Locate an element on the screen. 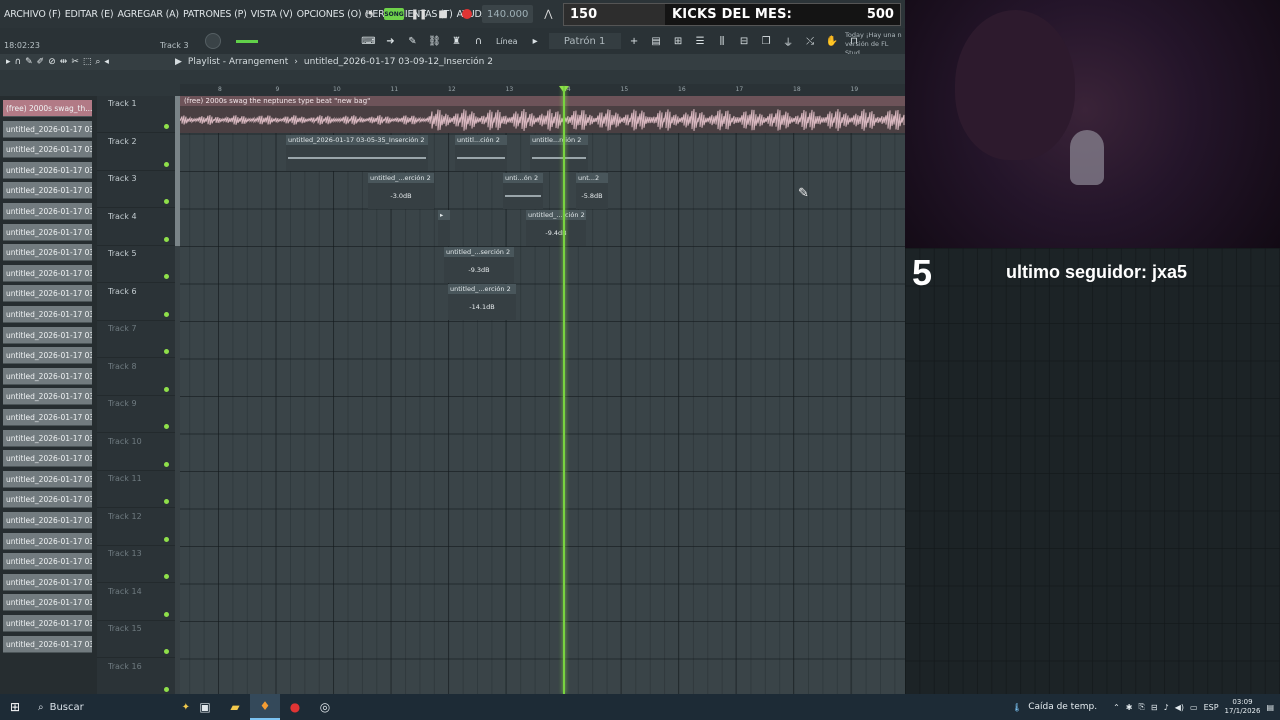 The image size is (1280, 720). stop-button: ■ is located at coordinates (443, 14).